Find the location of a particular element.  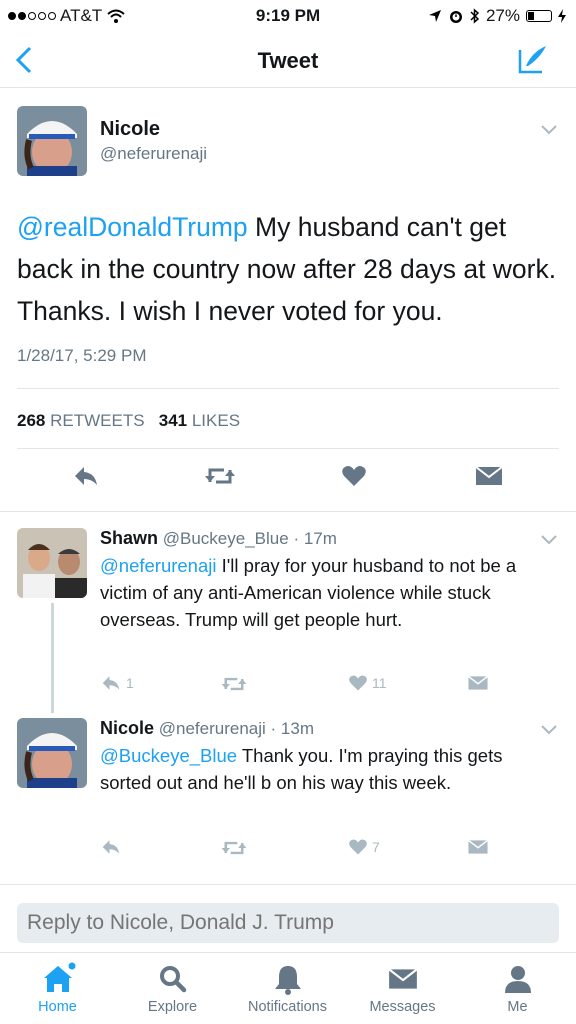

mention-link: @Buckeye_Blue is located at coordinates (168, 755).